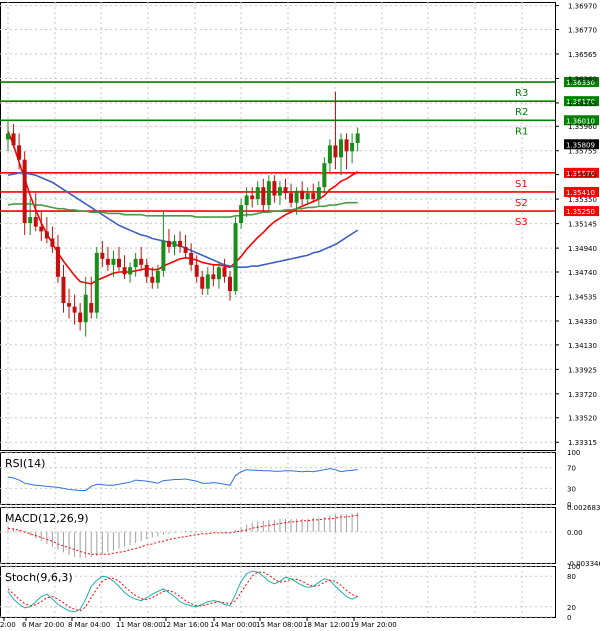 The width and height of the screenshot is (600, 631). I want to click on time-label: 8 Mar 04:00, so click(89, 625).